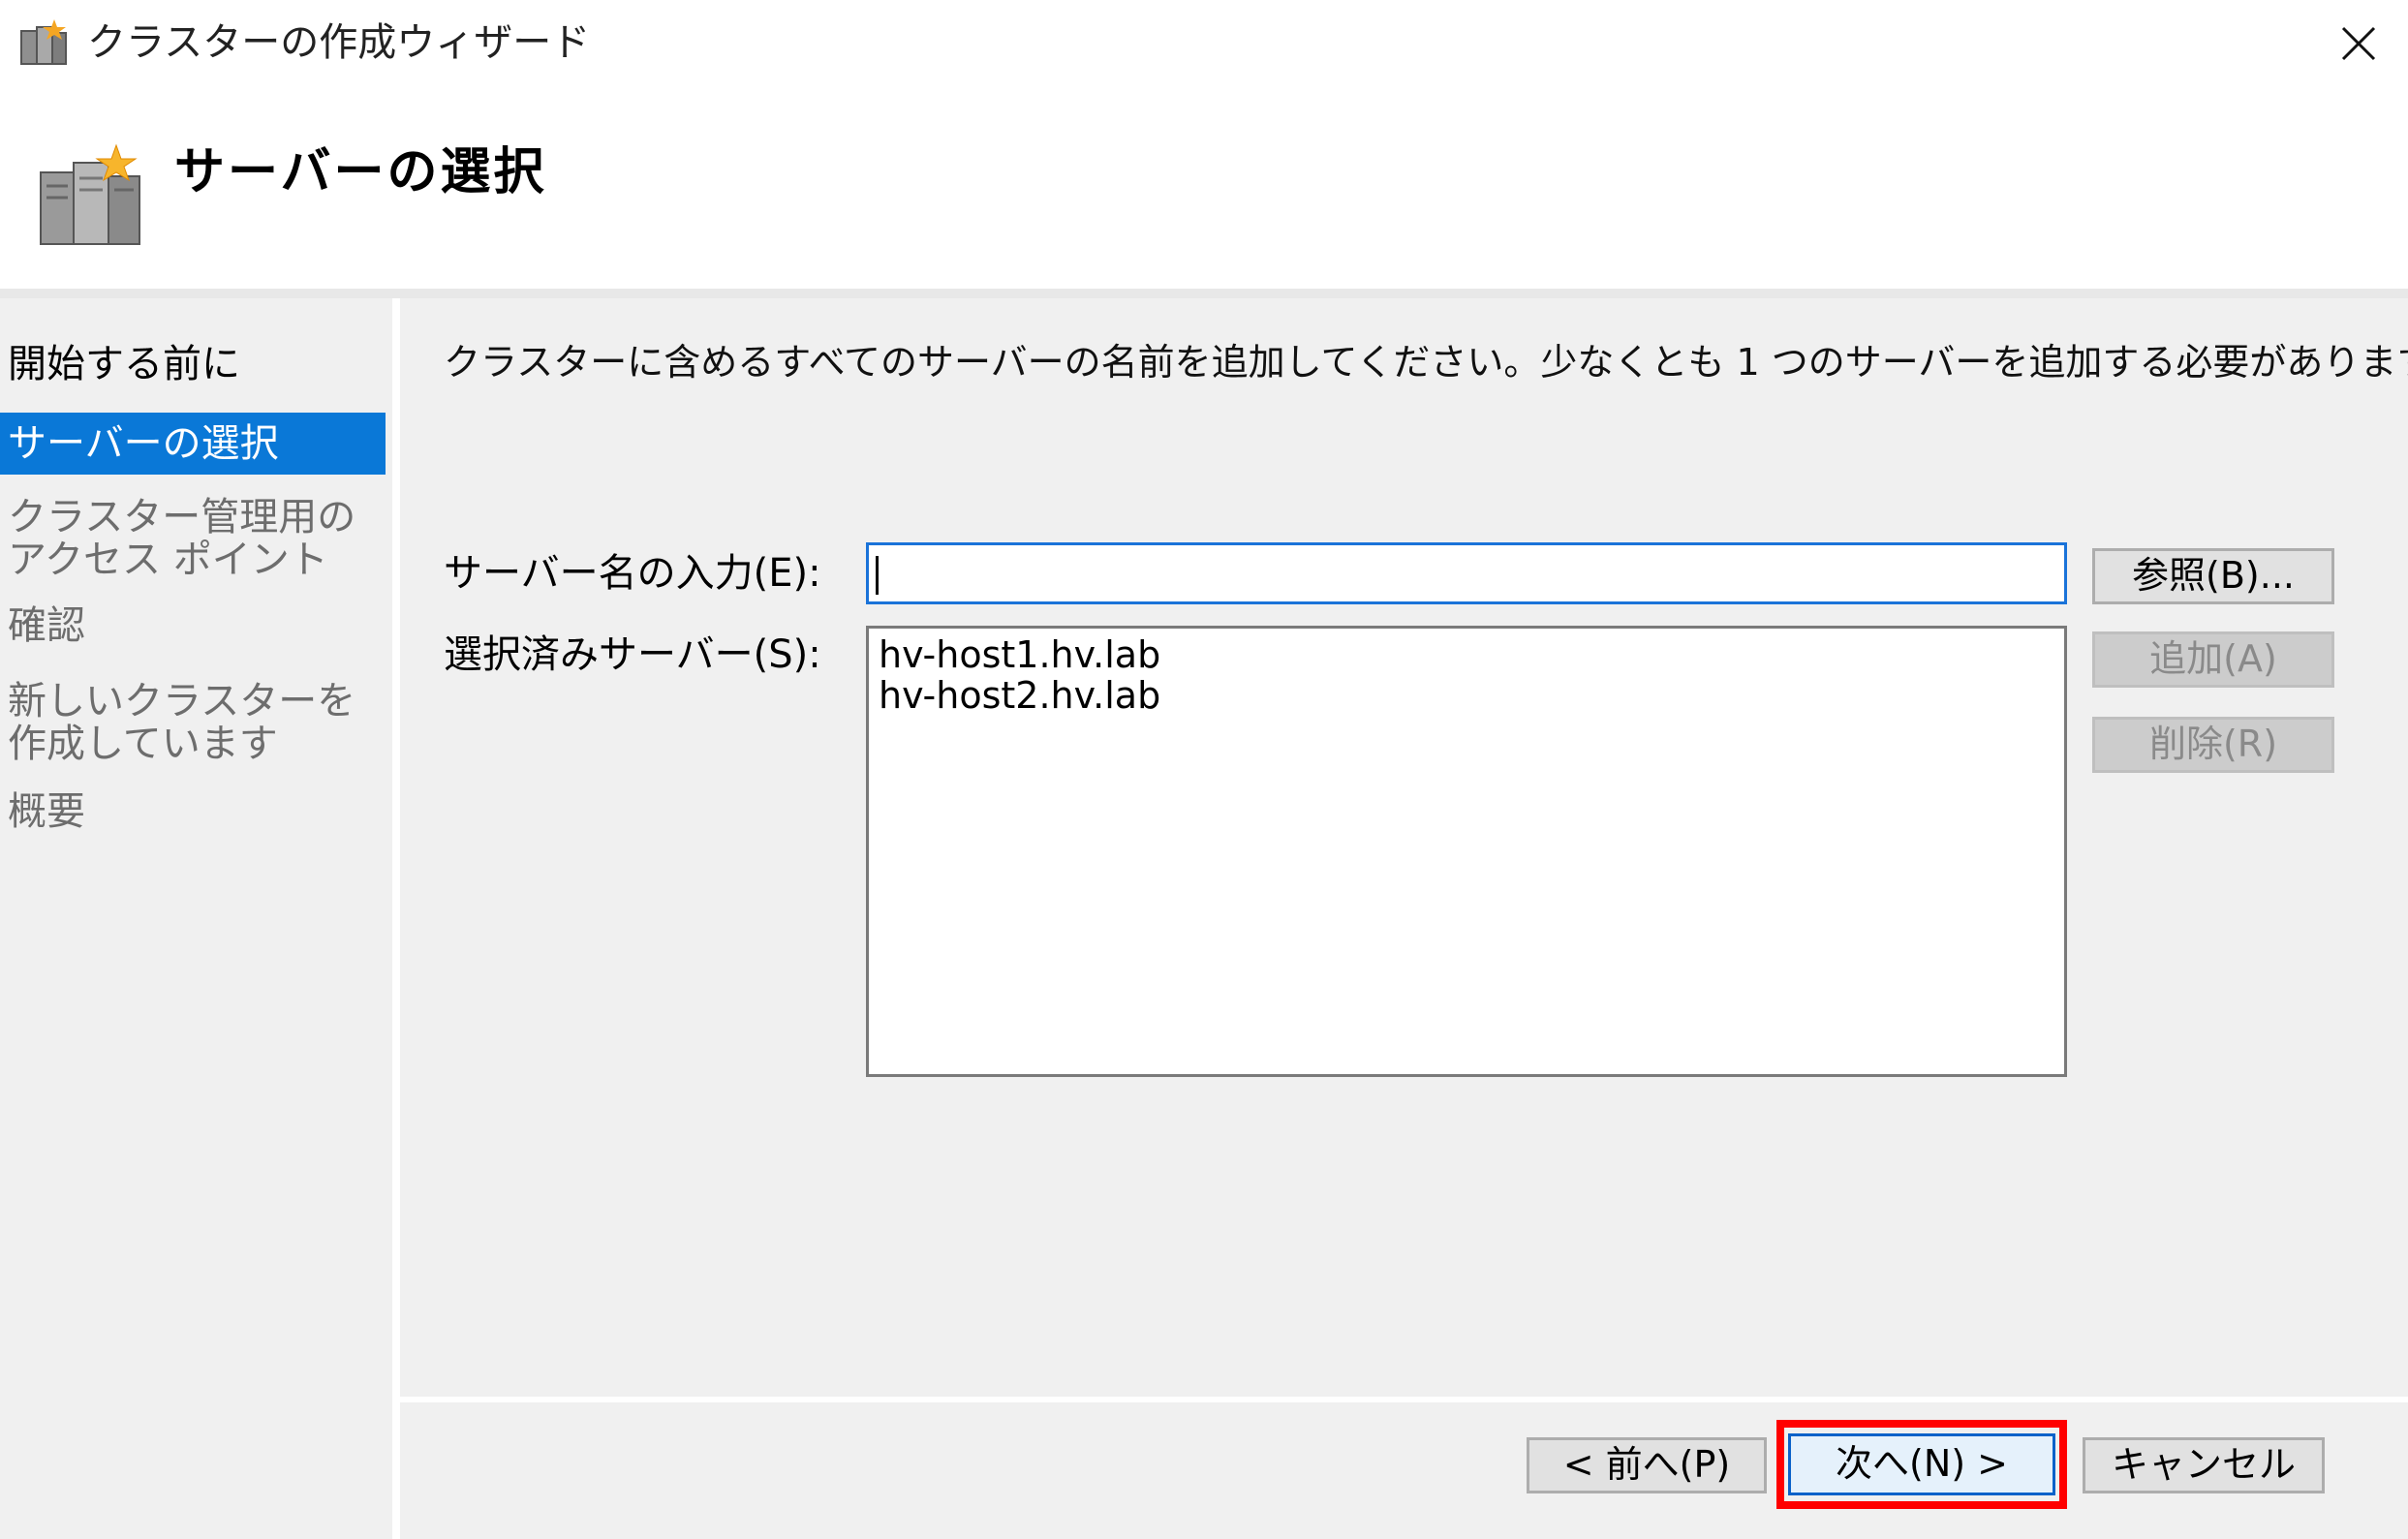 The height and width of the screenshot is (1539, 2408). What do you see at coordinates (2213, 660) in the screenshot?
I see `add-button: 追加(A)` at bounding box center [2213, 660].